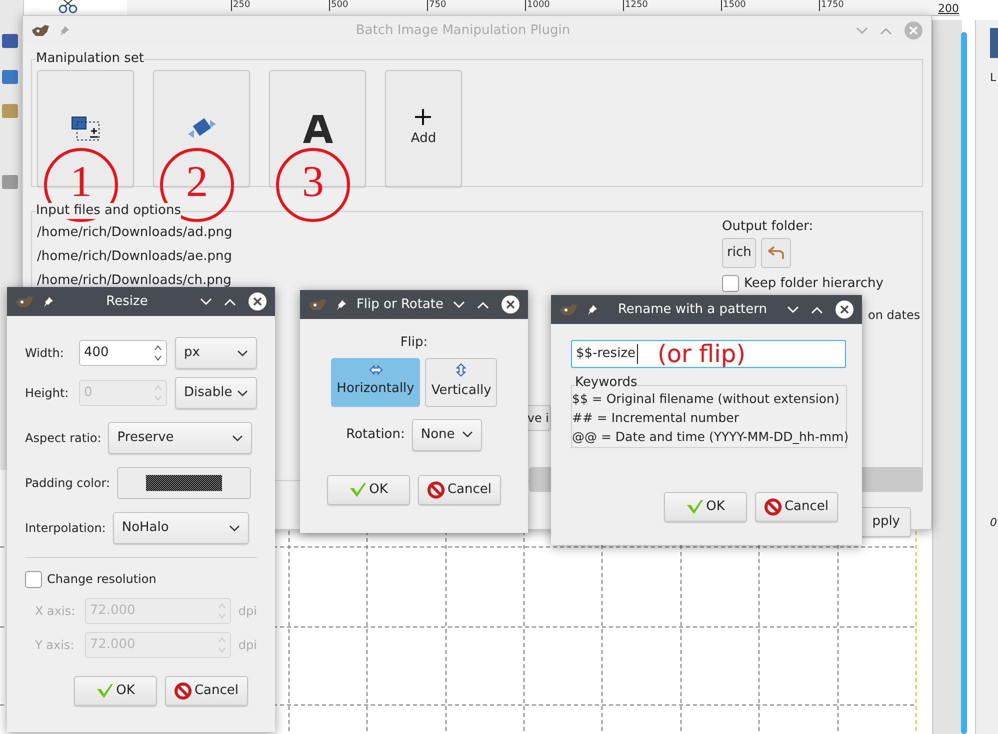  Describe the element at coordinates (635, 5) in the screenshot. I see `ruler-label: 1250` at that location.